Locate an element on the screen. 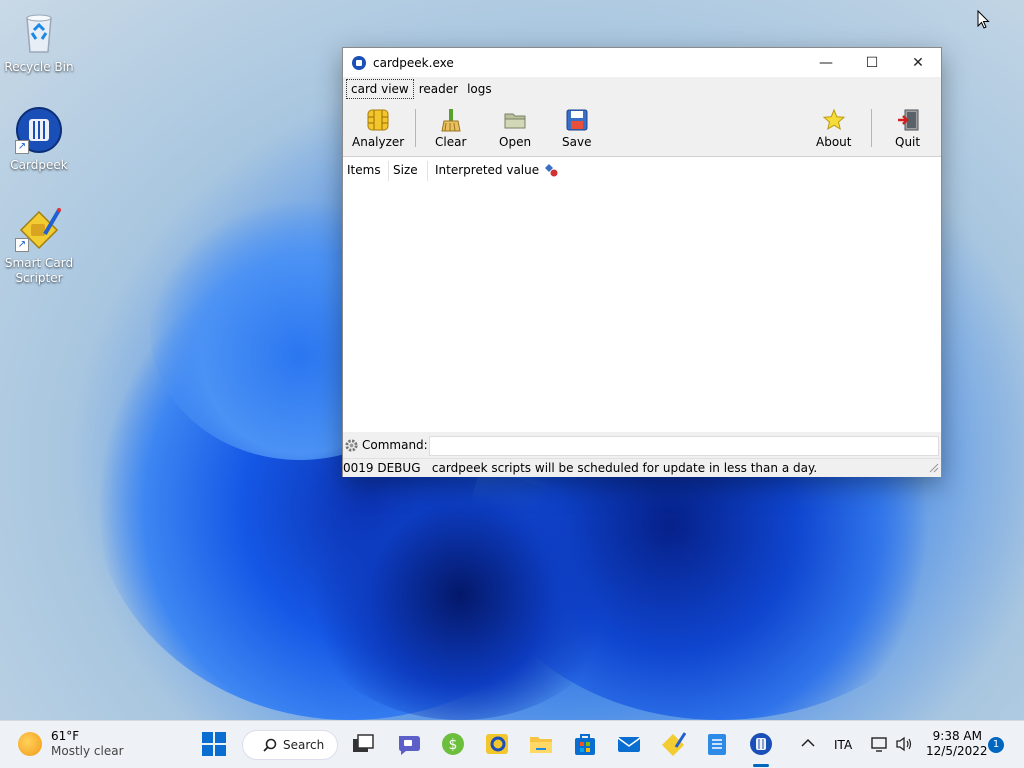 The height and width of the screenshot is (768, 1024). active-app-indicator is located at coordinates (761, 765).